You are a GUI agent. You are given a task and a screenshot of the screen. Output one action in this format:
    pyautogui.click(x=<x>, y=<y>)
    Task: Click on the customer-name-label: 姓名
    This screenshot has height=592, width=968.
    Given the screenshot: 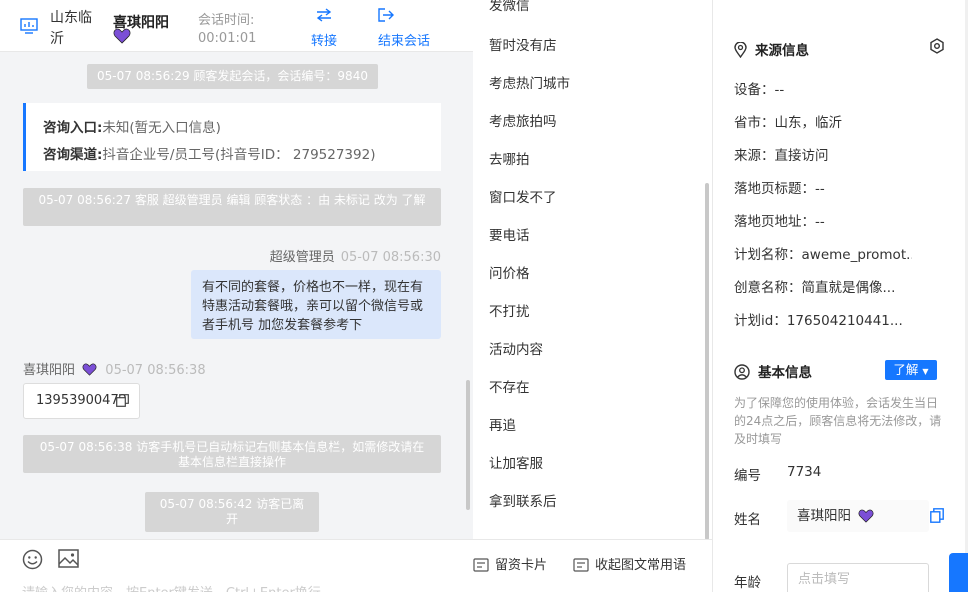 What is the action you would take?
    pyautogui.click(x=747, y=520)
    